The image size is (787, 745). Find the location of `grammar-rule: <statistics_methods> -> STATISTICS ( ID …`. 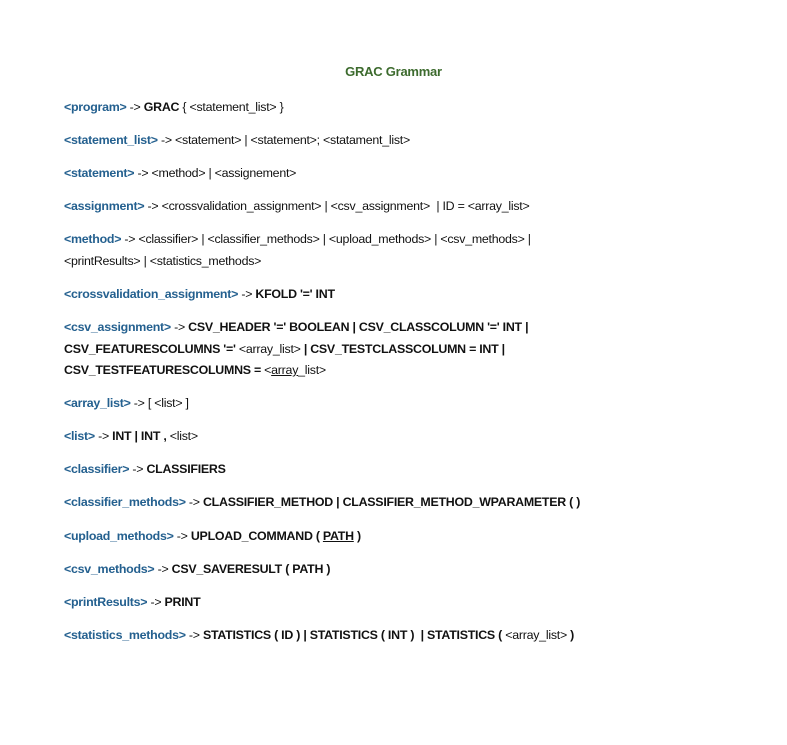

grammar-rule: <statistics_methods> -> STATISTICS ( ID … is located at coordinates (384, 636).